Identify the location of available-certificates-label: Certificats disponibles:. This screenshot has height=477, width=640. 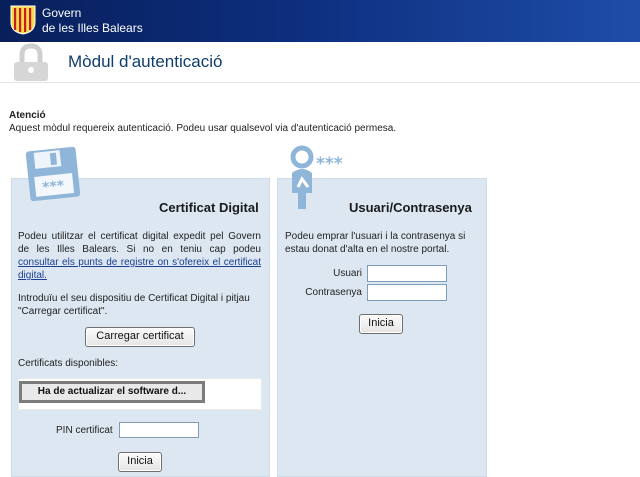
(68, 363).